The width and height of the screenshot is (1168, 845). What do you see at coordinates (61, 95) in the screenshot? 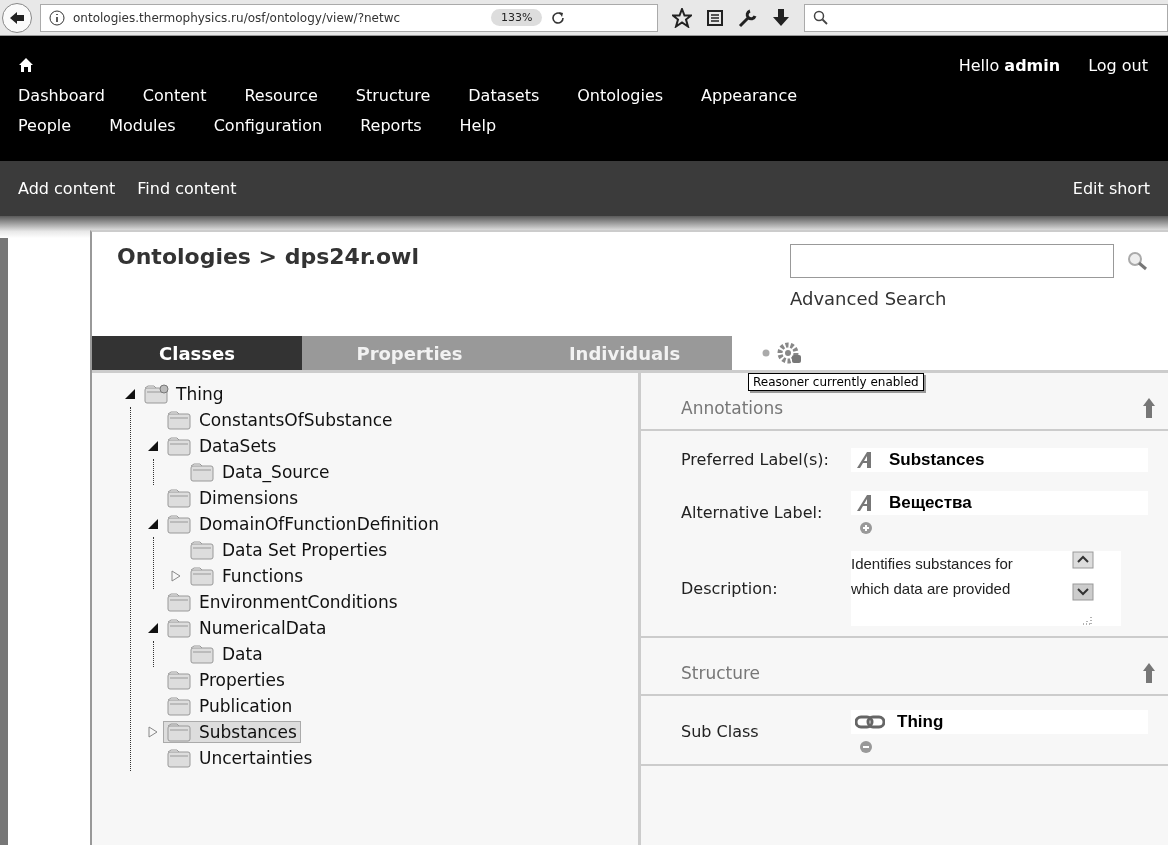
I see `menu-link: Dashboard` at bounding box center [61, 95].